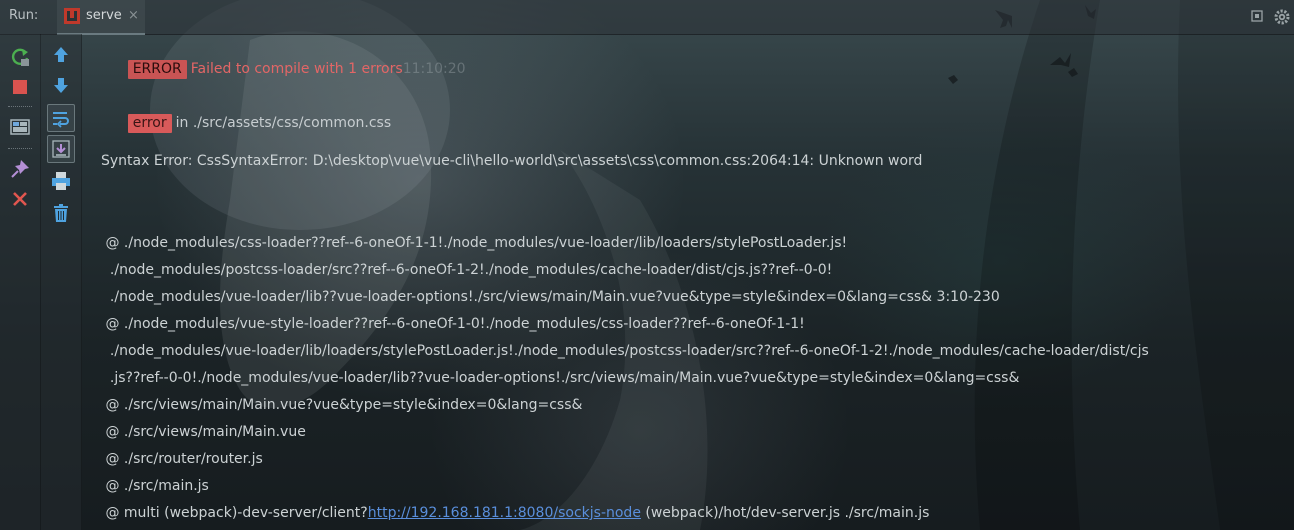 This screenshot has height=530, width=1294. What do you see at coordinates (61, 181) in the screenshot?
I see `print-icon` at bounding box center [61, 181].